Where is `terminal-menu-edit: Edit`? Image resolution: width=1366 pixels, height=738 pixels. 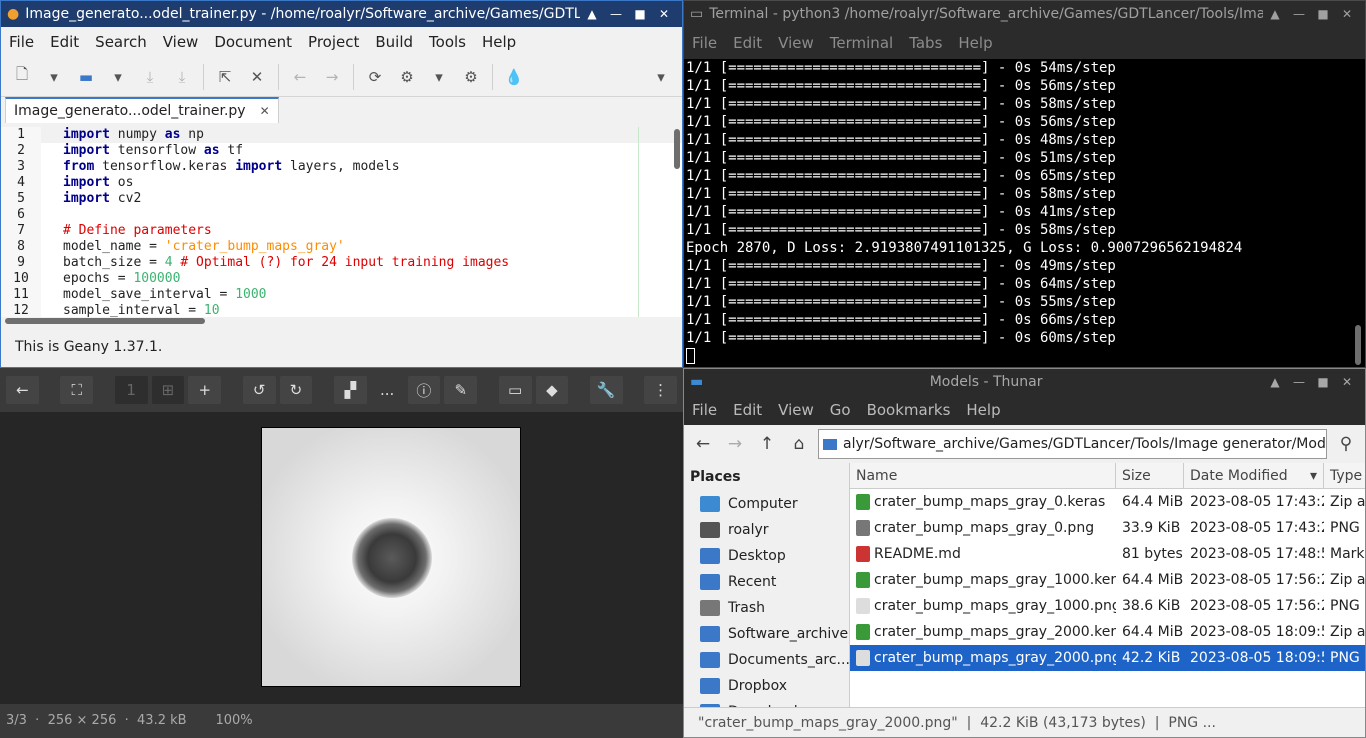
terminal-menu-edit: Edit is located at coordinates (747, 43).